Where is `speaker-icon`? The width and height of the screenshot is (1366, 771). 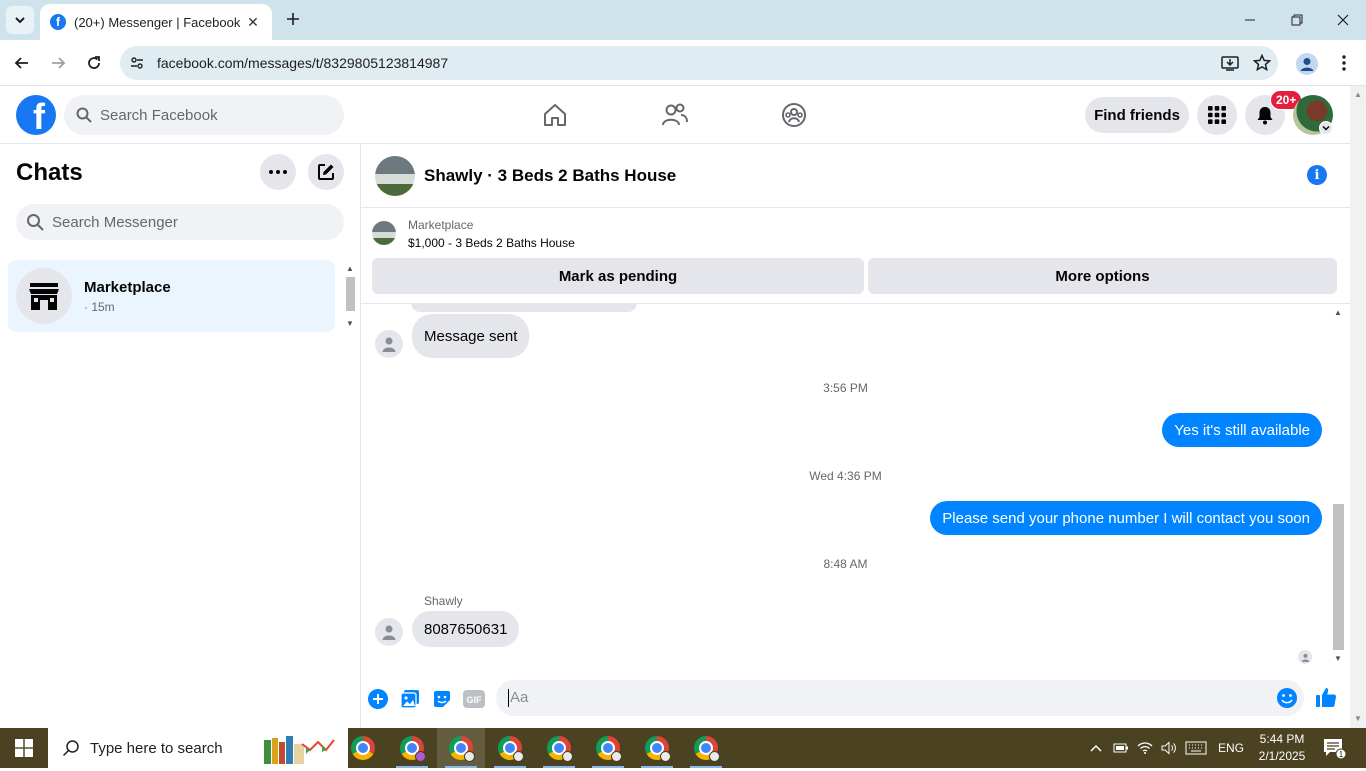
speaker-icon is located at coordinates (1168, 748).